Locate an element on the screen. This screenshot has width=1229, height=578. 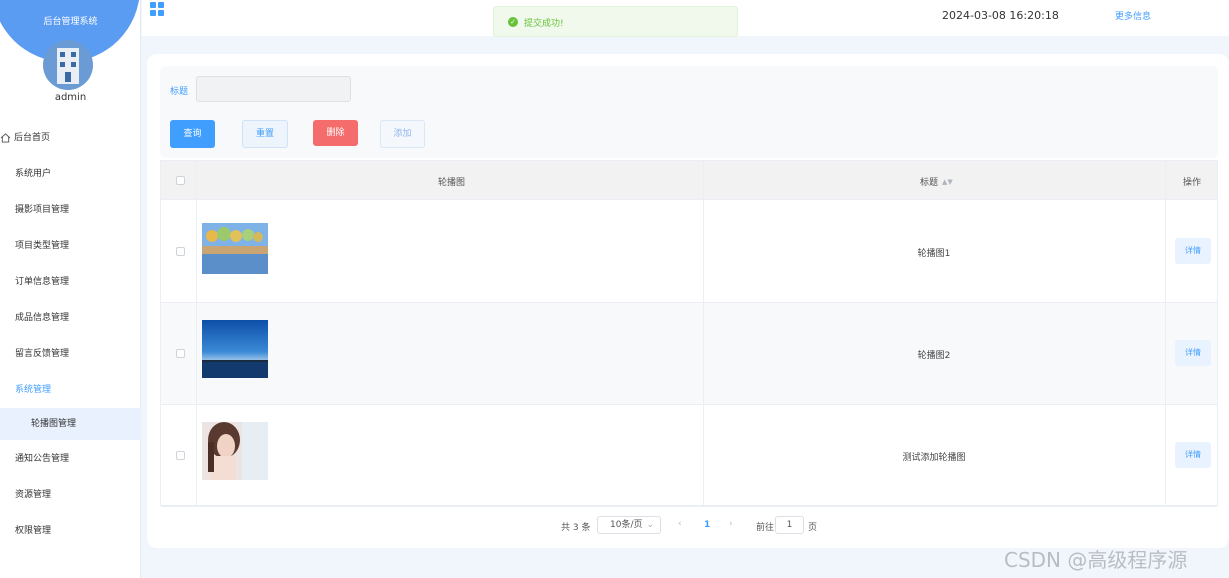
pagination-total: 共 3 条 is located at coordinates (576, 528).